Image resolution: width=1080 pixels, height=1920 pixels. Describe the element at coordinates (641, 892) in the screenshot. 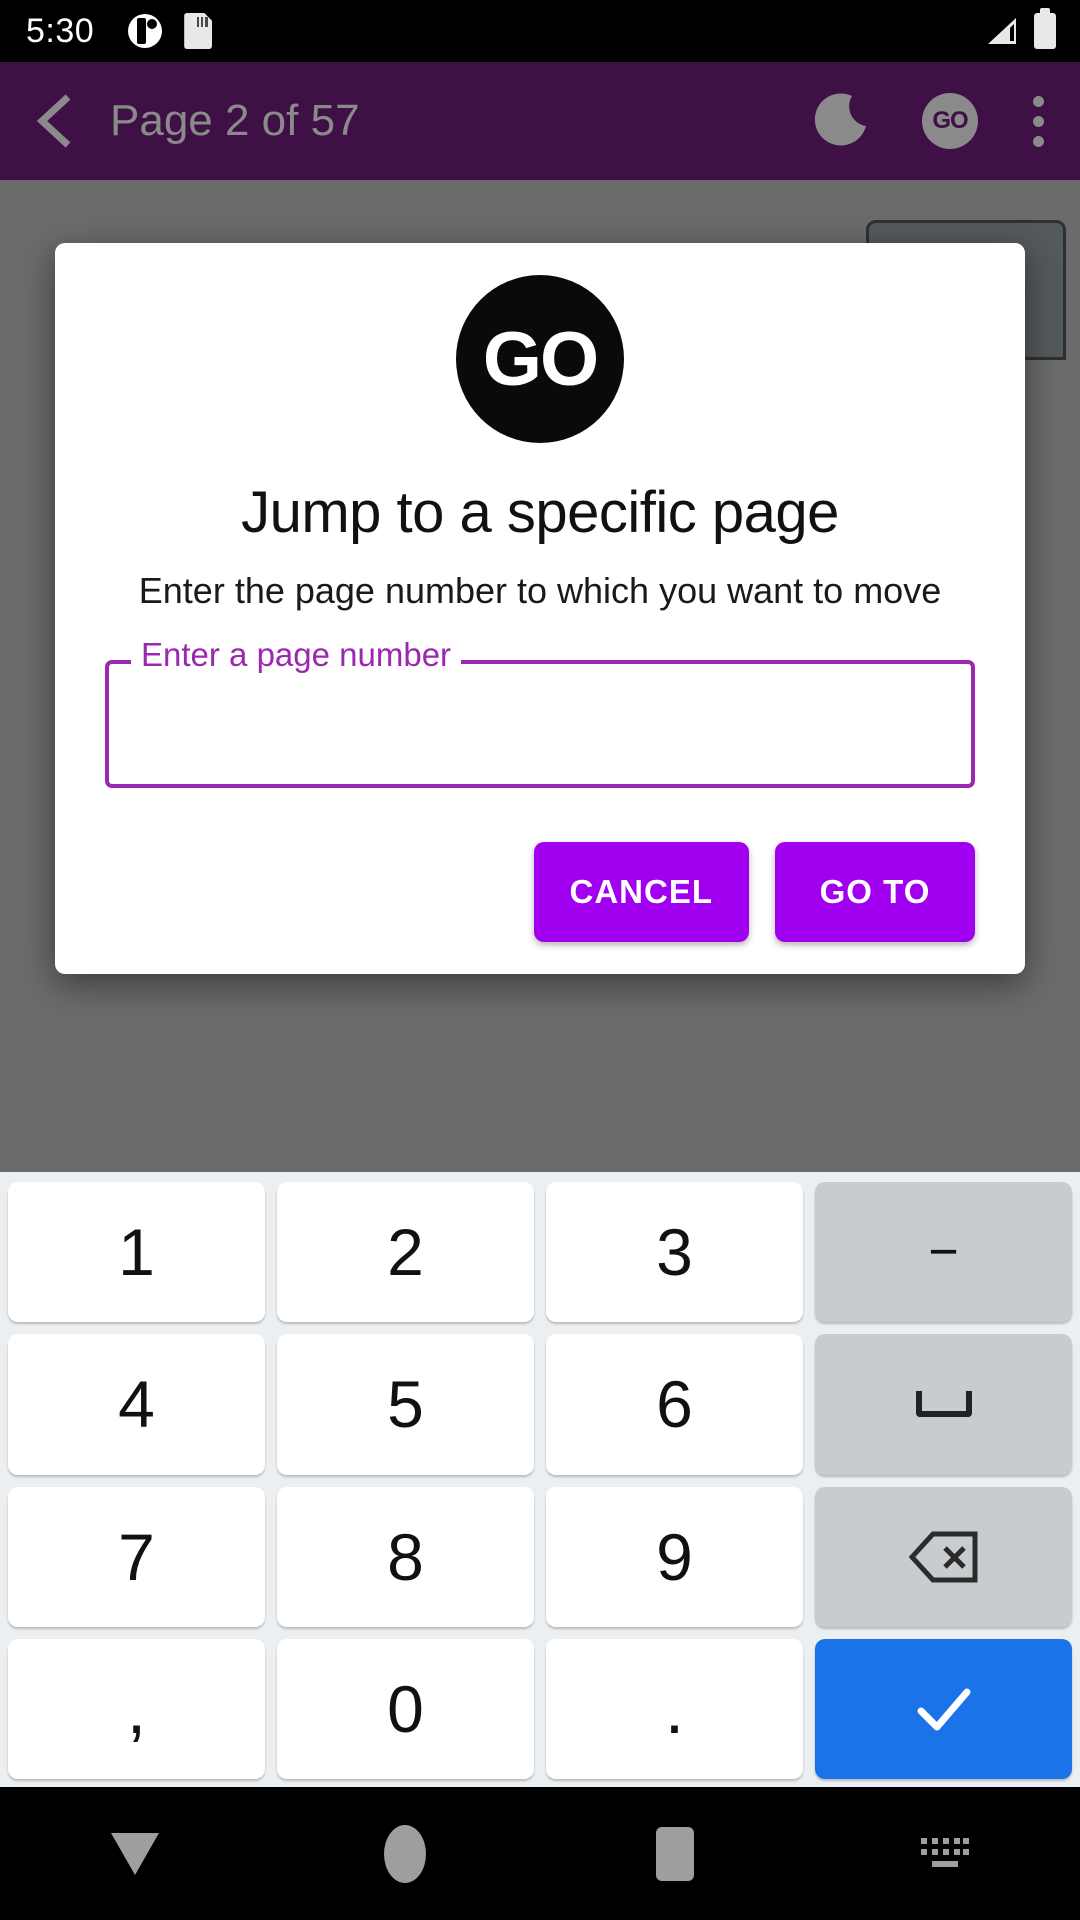

I see `cancel-button: CANCEL` at that location.